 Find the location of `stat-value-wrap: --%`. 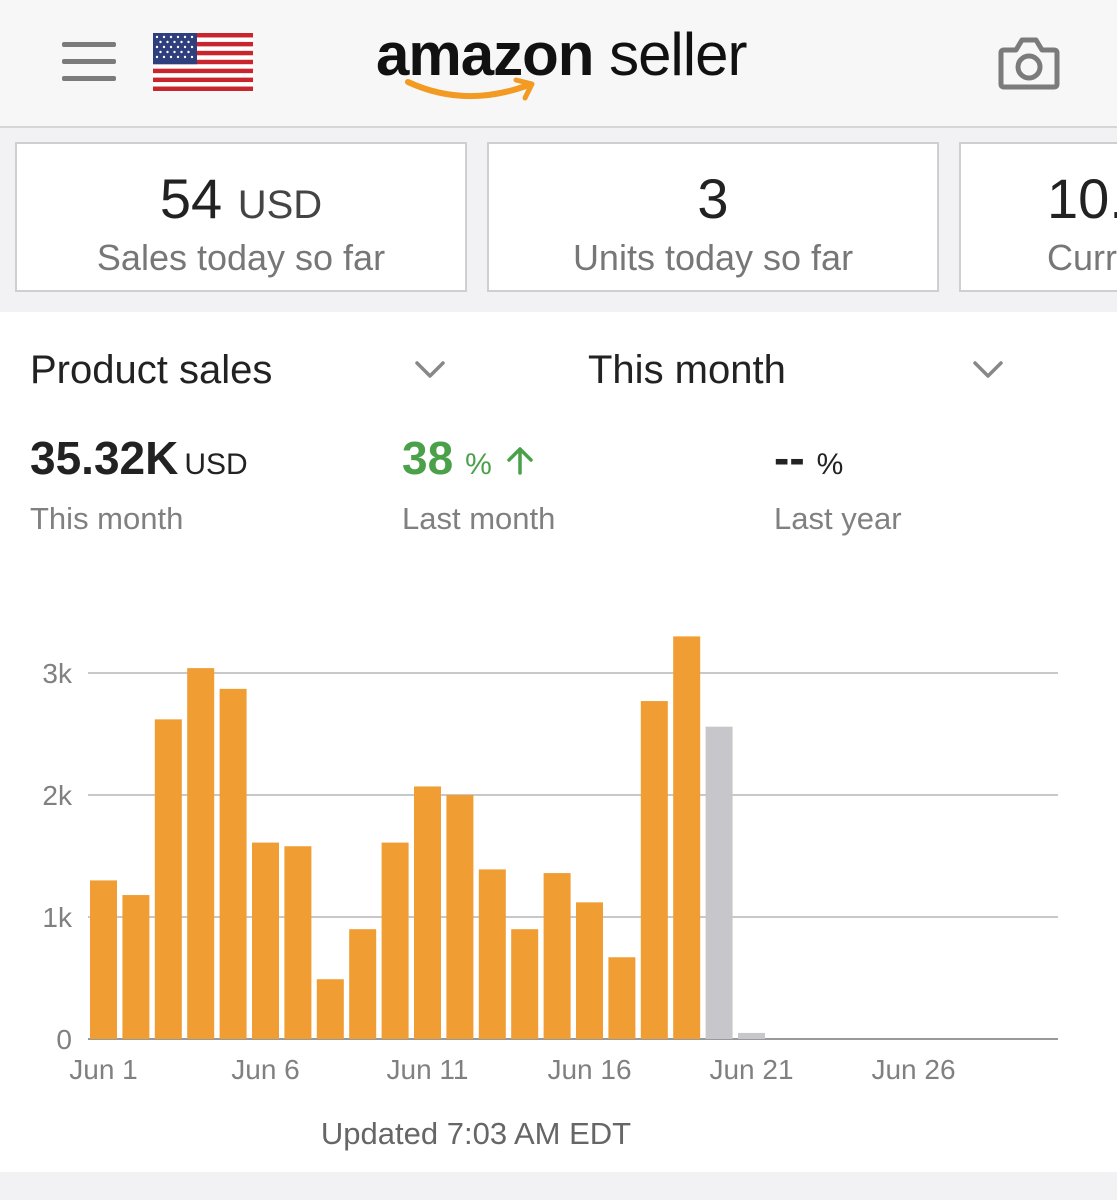

stat-value-wrap: --% is located at coordinates (838, 461).